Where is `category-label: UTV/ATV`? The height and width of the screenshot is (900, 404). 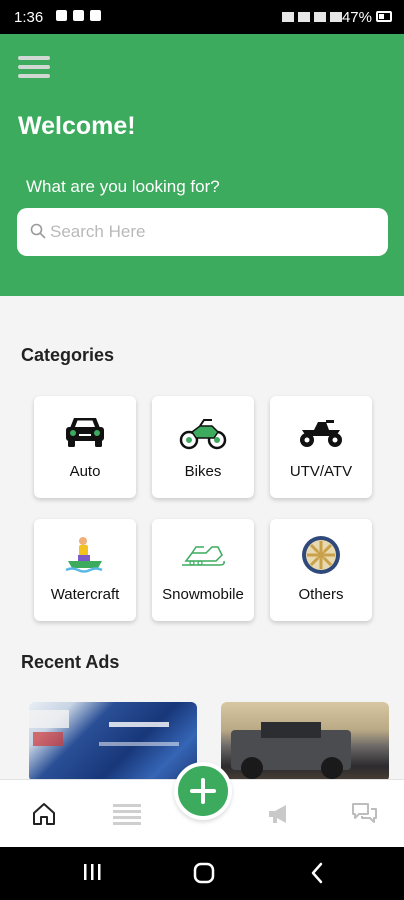 category-label: UTV/ATV is located at coordinates (321, 471).